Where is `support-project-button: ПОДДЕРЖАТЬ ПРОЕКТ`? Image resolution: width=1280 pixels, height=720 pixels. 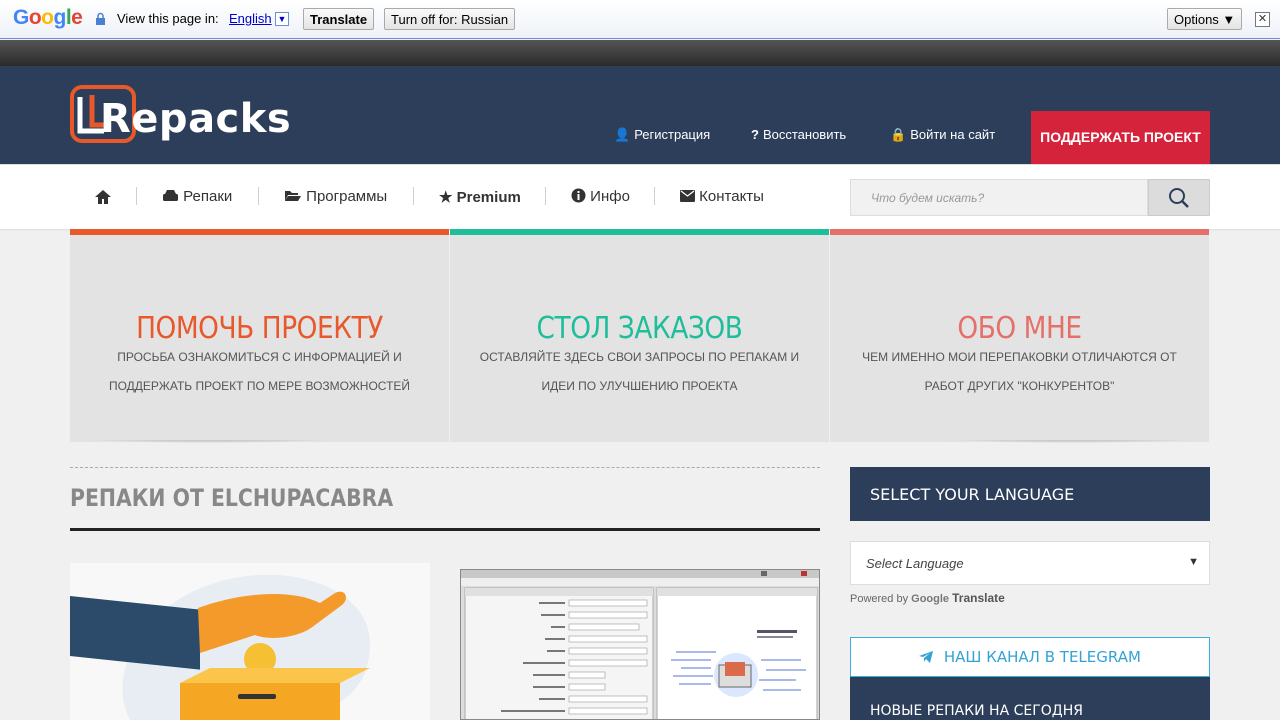
support-project-button: ПОДДЕРЖАТЬ ПРОЕКТ is located at coordinates (1120, 137).